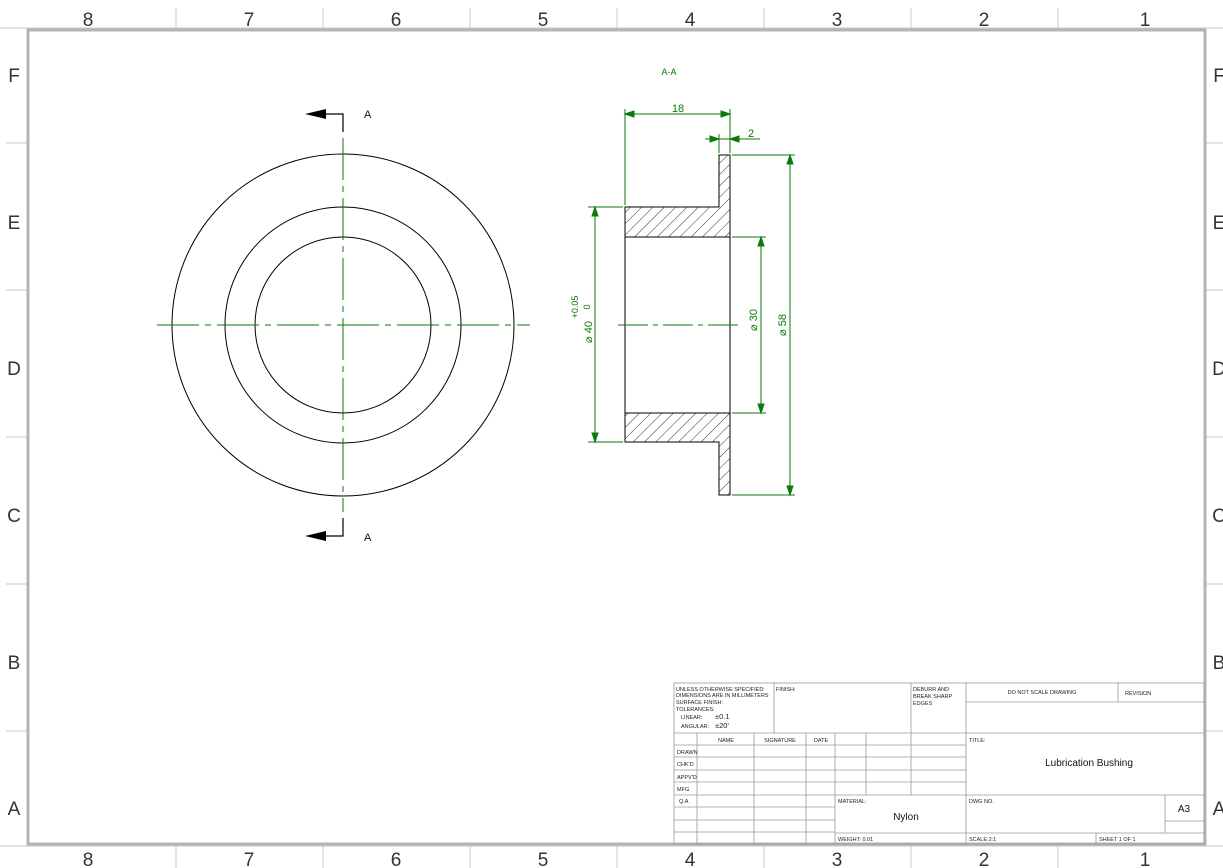  I want to click on angular-label: ANGULAR:, so click(695, 727).